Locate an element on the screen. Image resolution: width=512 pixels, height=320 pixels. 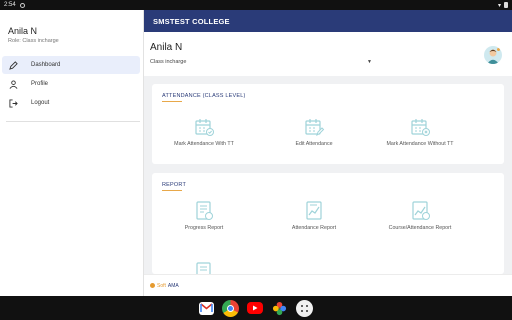
footer-brand-soft: Soft is located at coordinates (161, 285).